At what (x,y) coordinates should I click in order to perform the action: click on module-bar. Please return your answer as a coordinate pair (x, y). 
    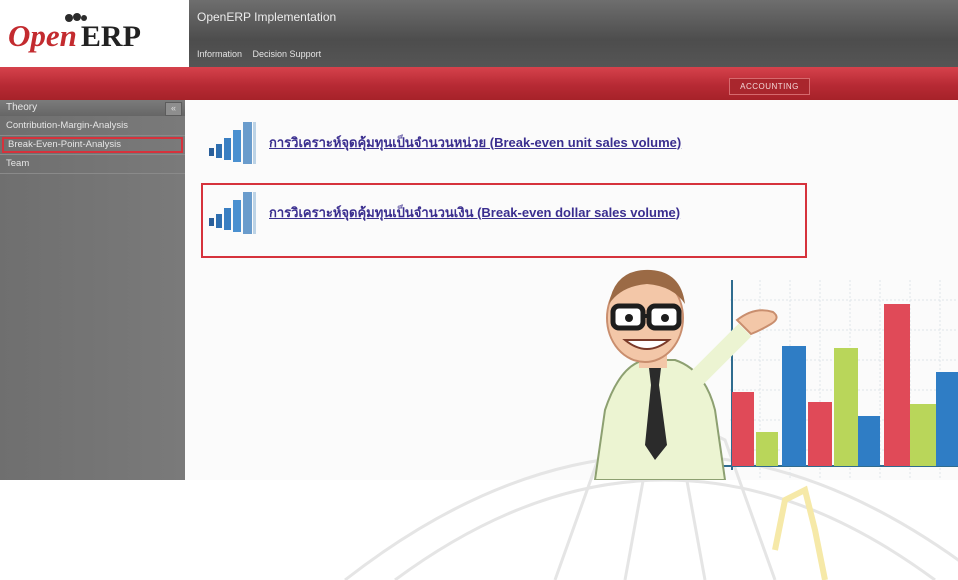
    Looking at the image, I should click on (479, 83).